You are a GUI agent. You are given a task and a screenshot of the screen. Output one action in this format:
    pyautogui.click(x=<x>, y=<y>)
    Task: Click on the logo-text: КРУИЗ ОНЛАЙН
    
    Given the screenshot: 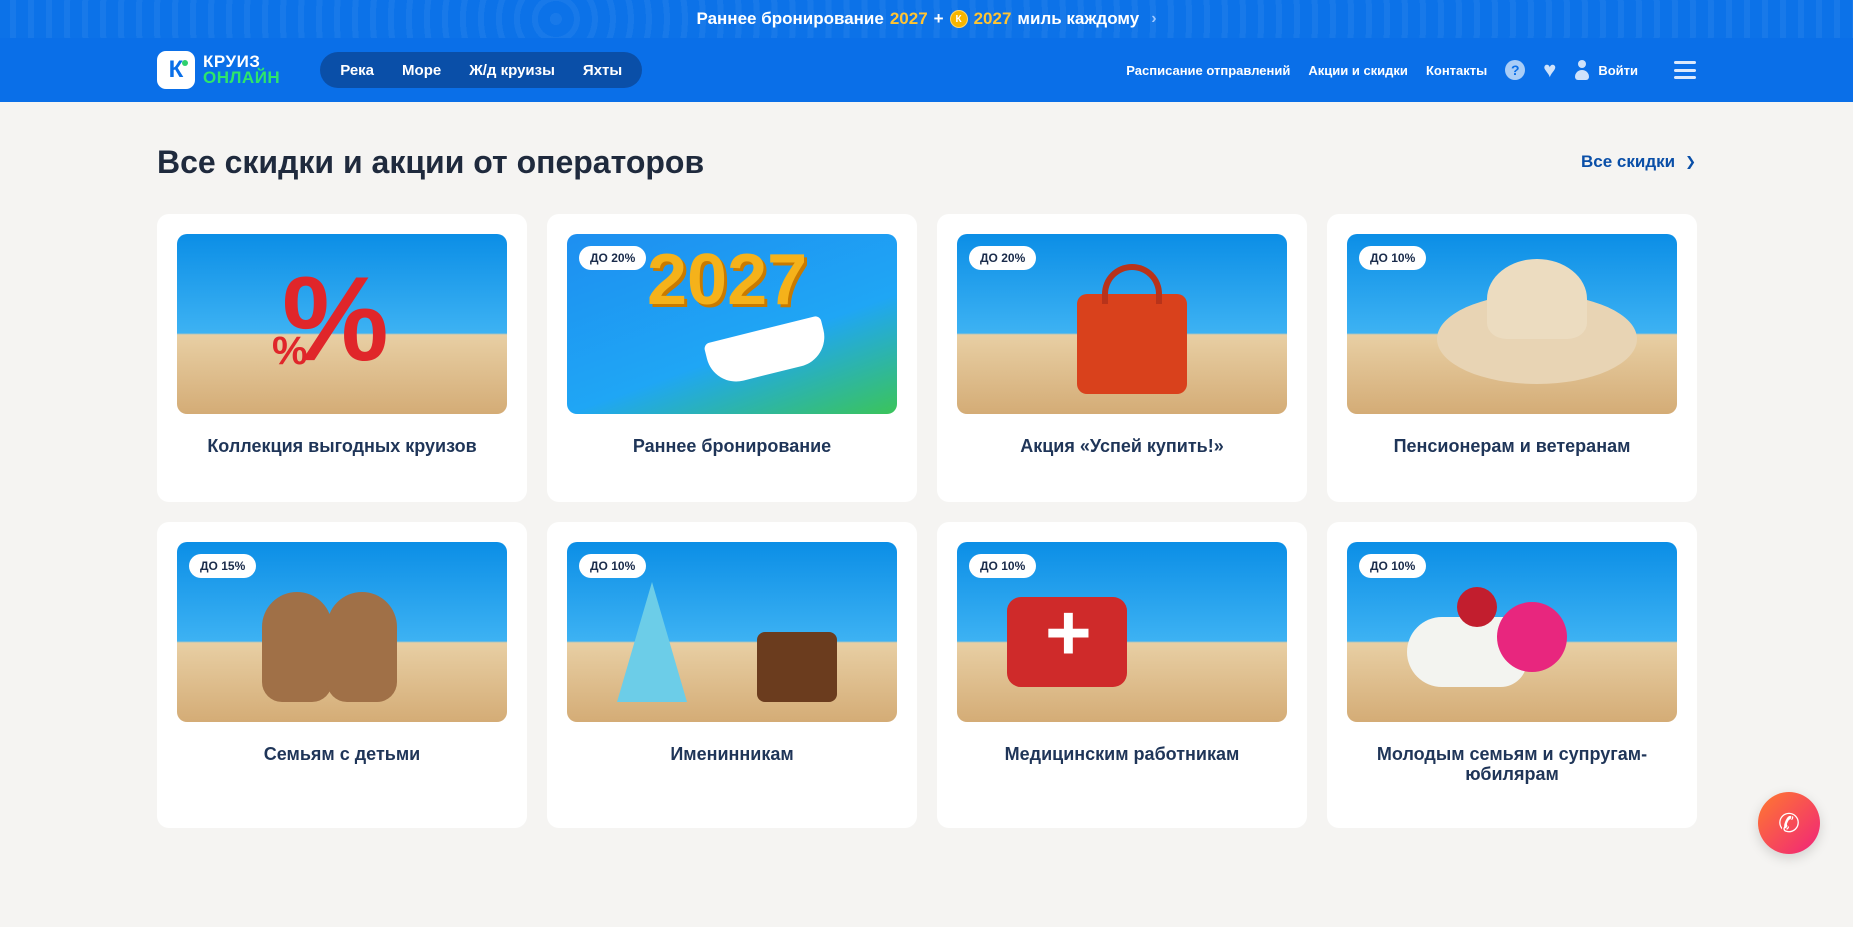 What is the action you would take?
    pyautogui.click(x=242, y=70)
    